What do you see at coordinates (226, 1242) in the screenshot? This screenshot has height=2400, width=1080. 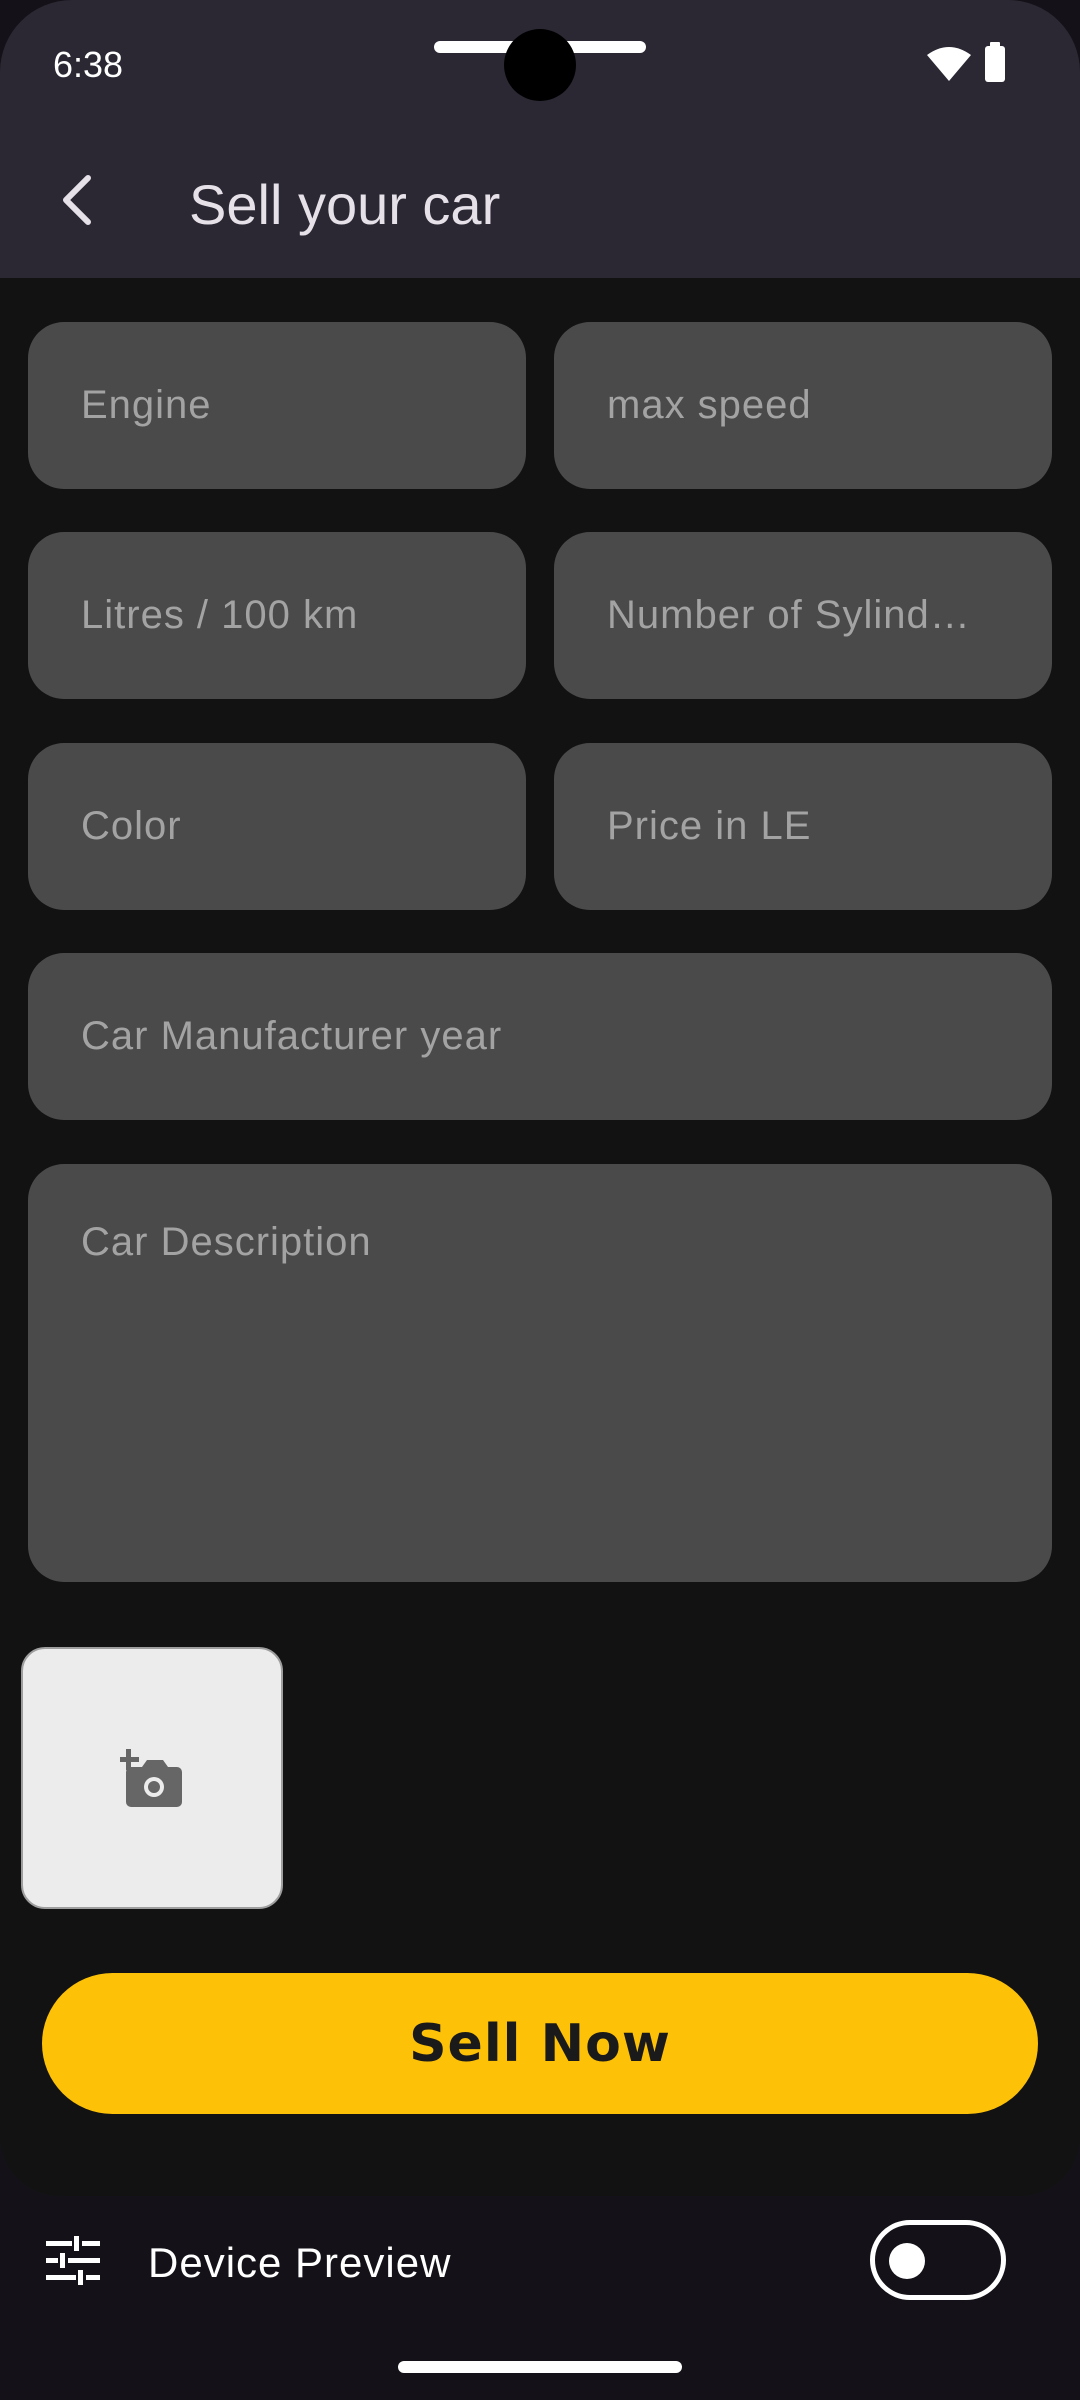 I see `description-placeholder: Car Description` at bounding box center [226, 1242].